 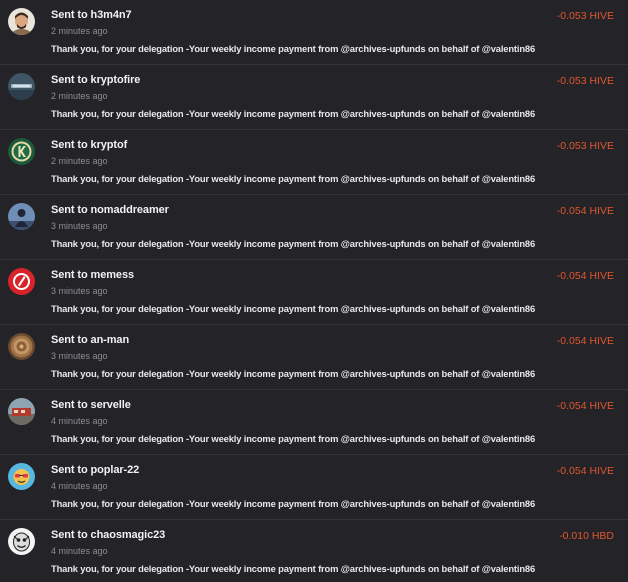 I want to click on transfer-title: Sent to poplar-22, so click(x=95, y=470).